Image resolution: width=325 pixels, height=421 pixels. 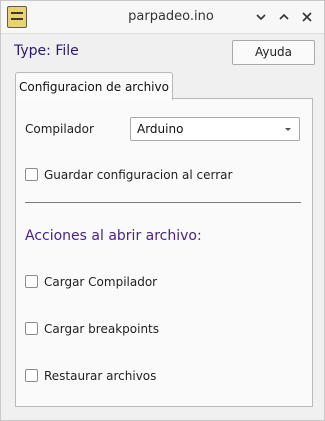 I want to click on load-breakpoints-label: Cargar breakpoints, so click(x=101, y=329).